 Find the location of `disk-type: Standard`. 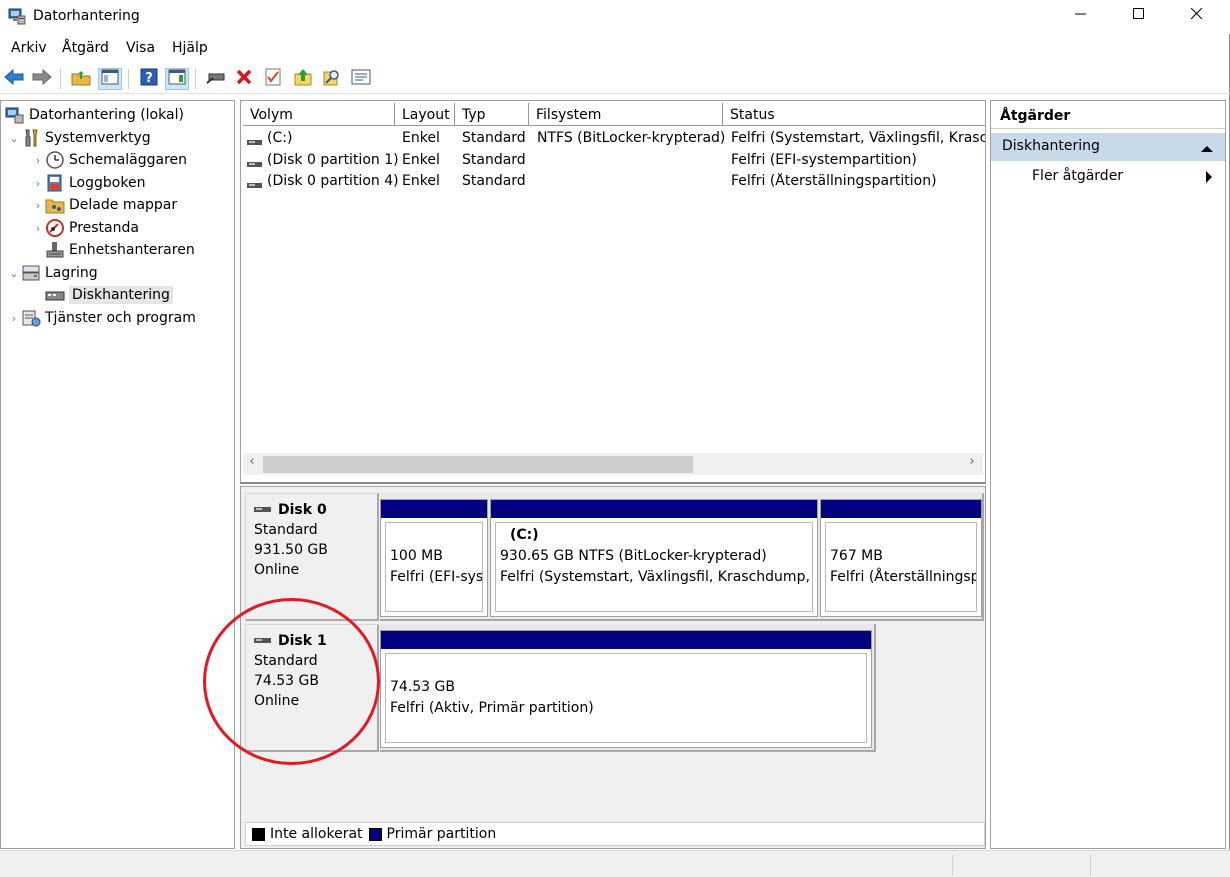

disk-type: Standard is located at coordinates (286, 661).